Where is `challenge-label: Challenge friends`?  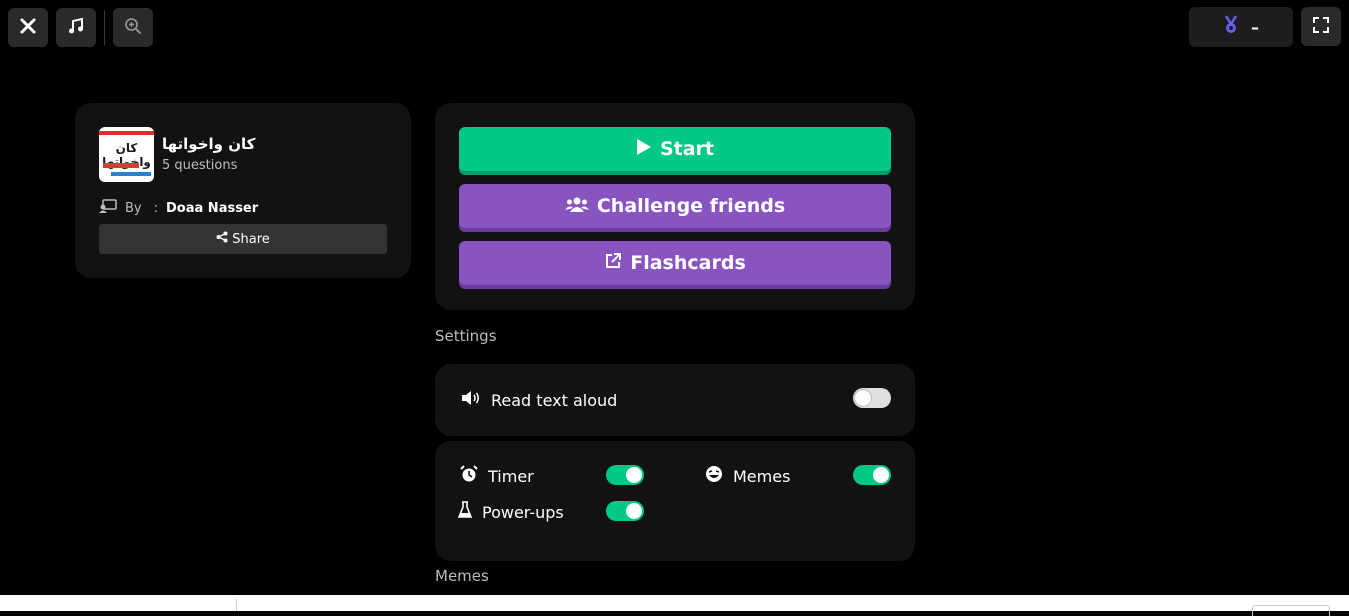 challenge-label: Challenge friends is located at coordinates (691, 206).